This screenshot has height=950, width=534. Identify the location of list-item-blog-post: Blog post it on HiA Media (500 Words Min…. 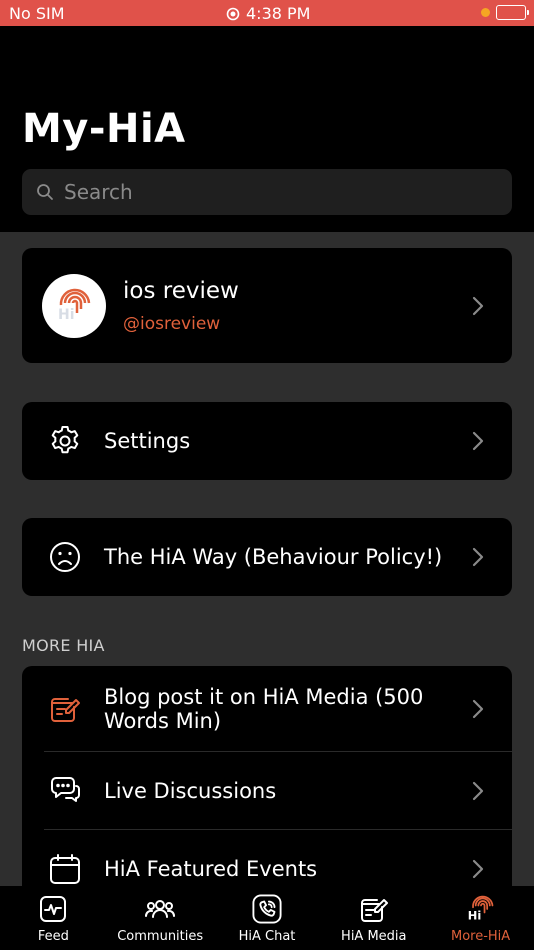
(267, 709).